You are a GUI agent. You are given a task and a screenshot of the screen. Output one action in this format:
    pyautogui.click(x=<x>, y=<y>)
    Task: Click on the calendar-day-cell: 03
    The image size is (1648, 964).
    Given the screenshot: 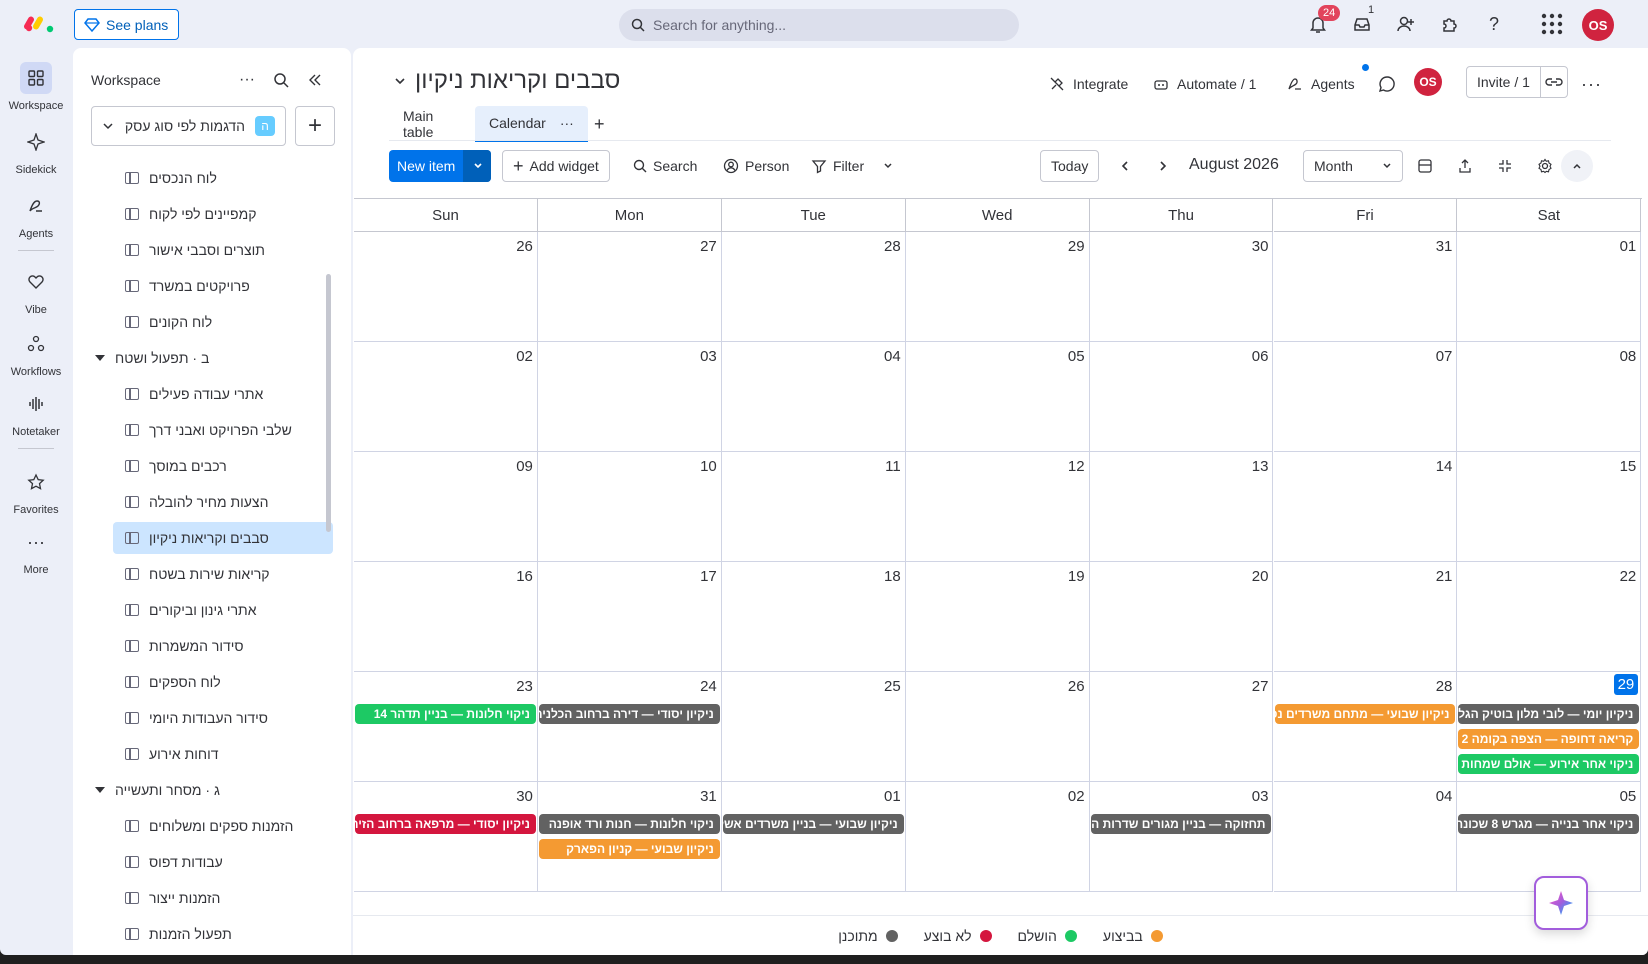 What is the action you would take?
    pyautogui.click(x=629, y=397)
    